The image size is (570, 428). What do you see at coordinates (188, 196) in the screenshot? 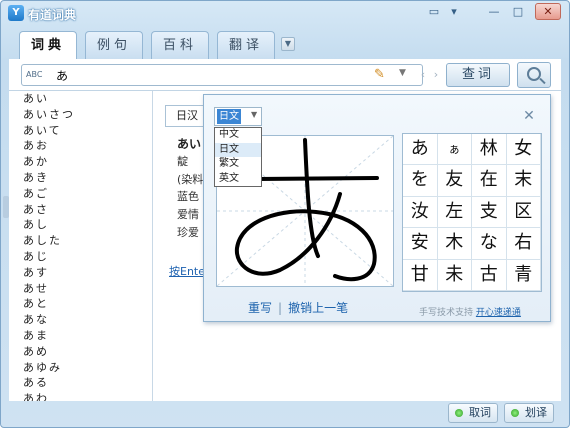
I see `definition-line: 蓝色` at bounding box center [188, 196].